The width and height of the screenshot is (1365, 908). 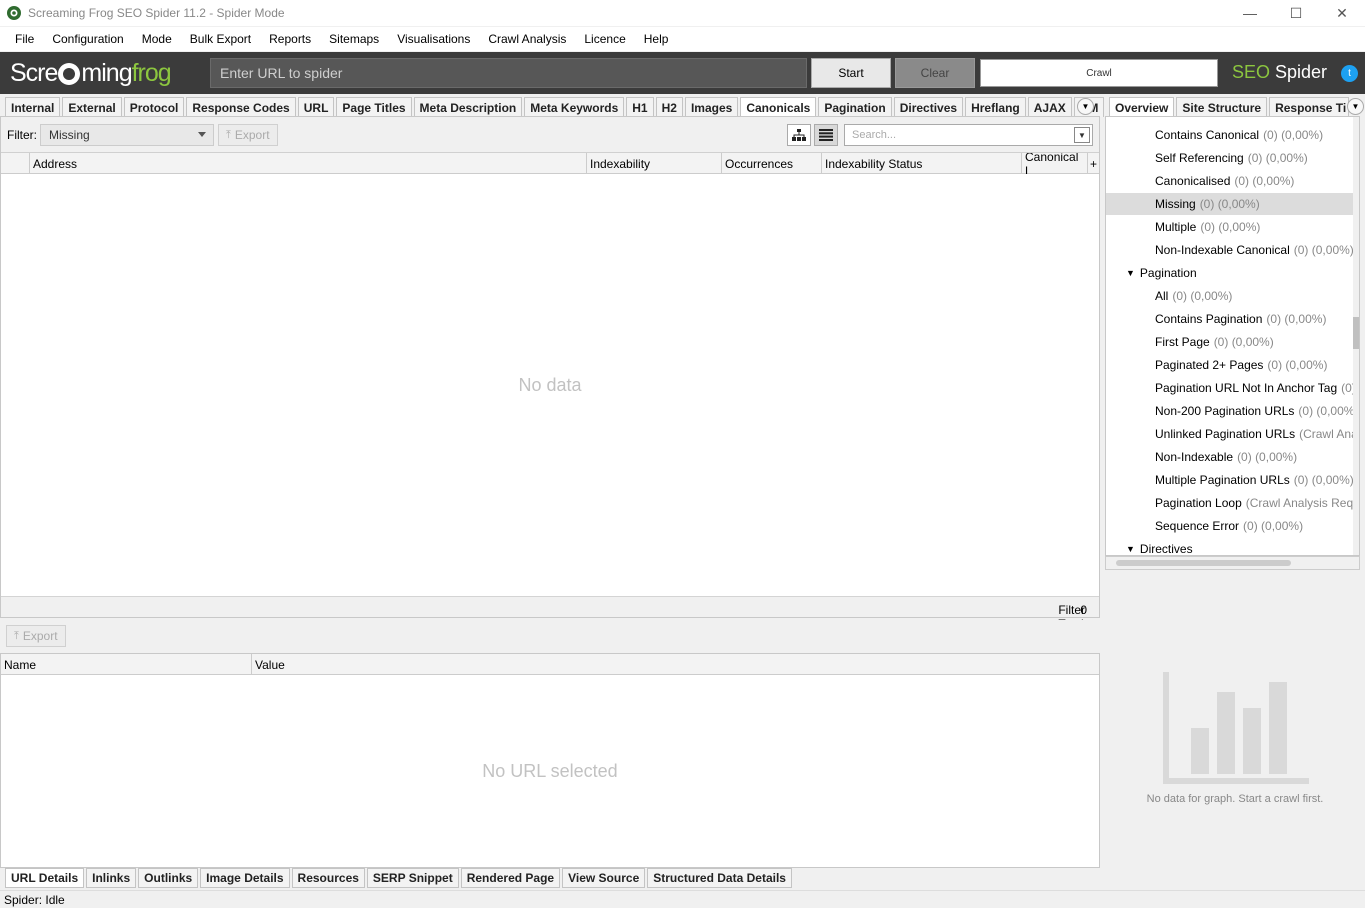 What do you see at coordinates (1246, 388) in the screenshot?
I see `tree-item-label: Pagination URL Not In Anchor Tag` at bounding box center [1246, 388].